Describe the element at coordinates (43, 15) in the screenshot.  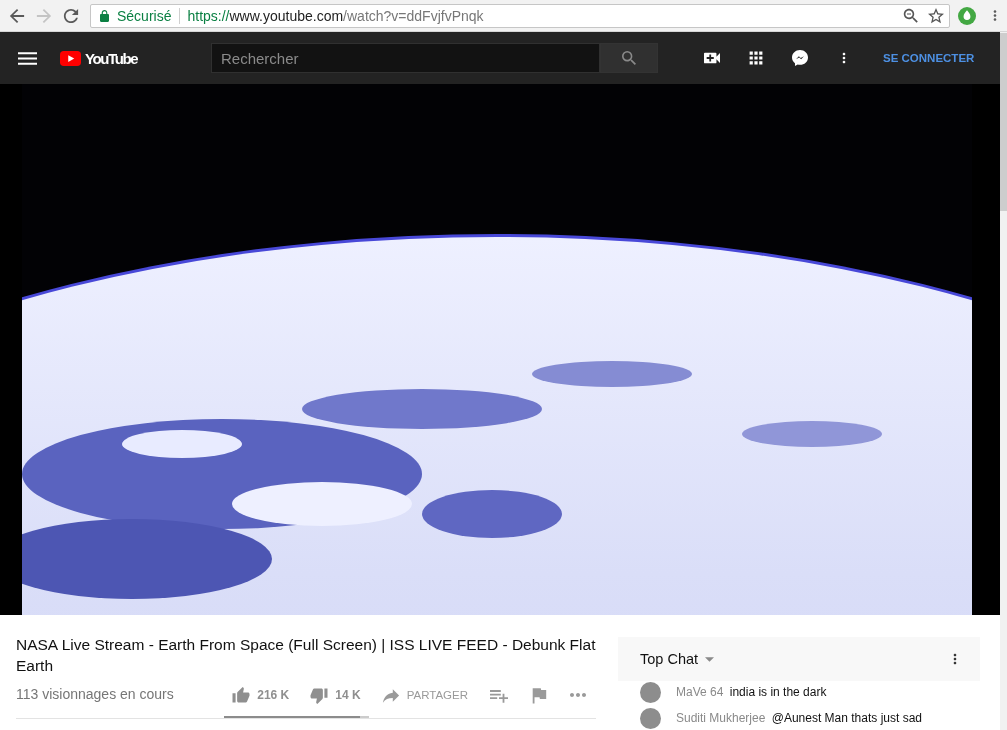
I see `forward-arrow-icon` at that location.